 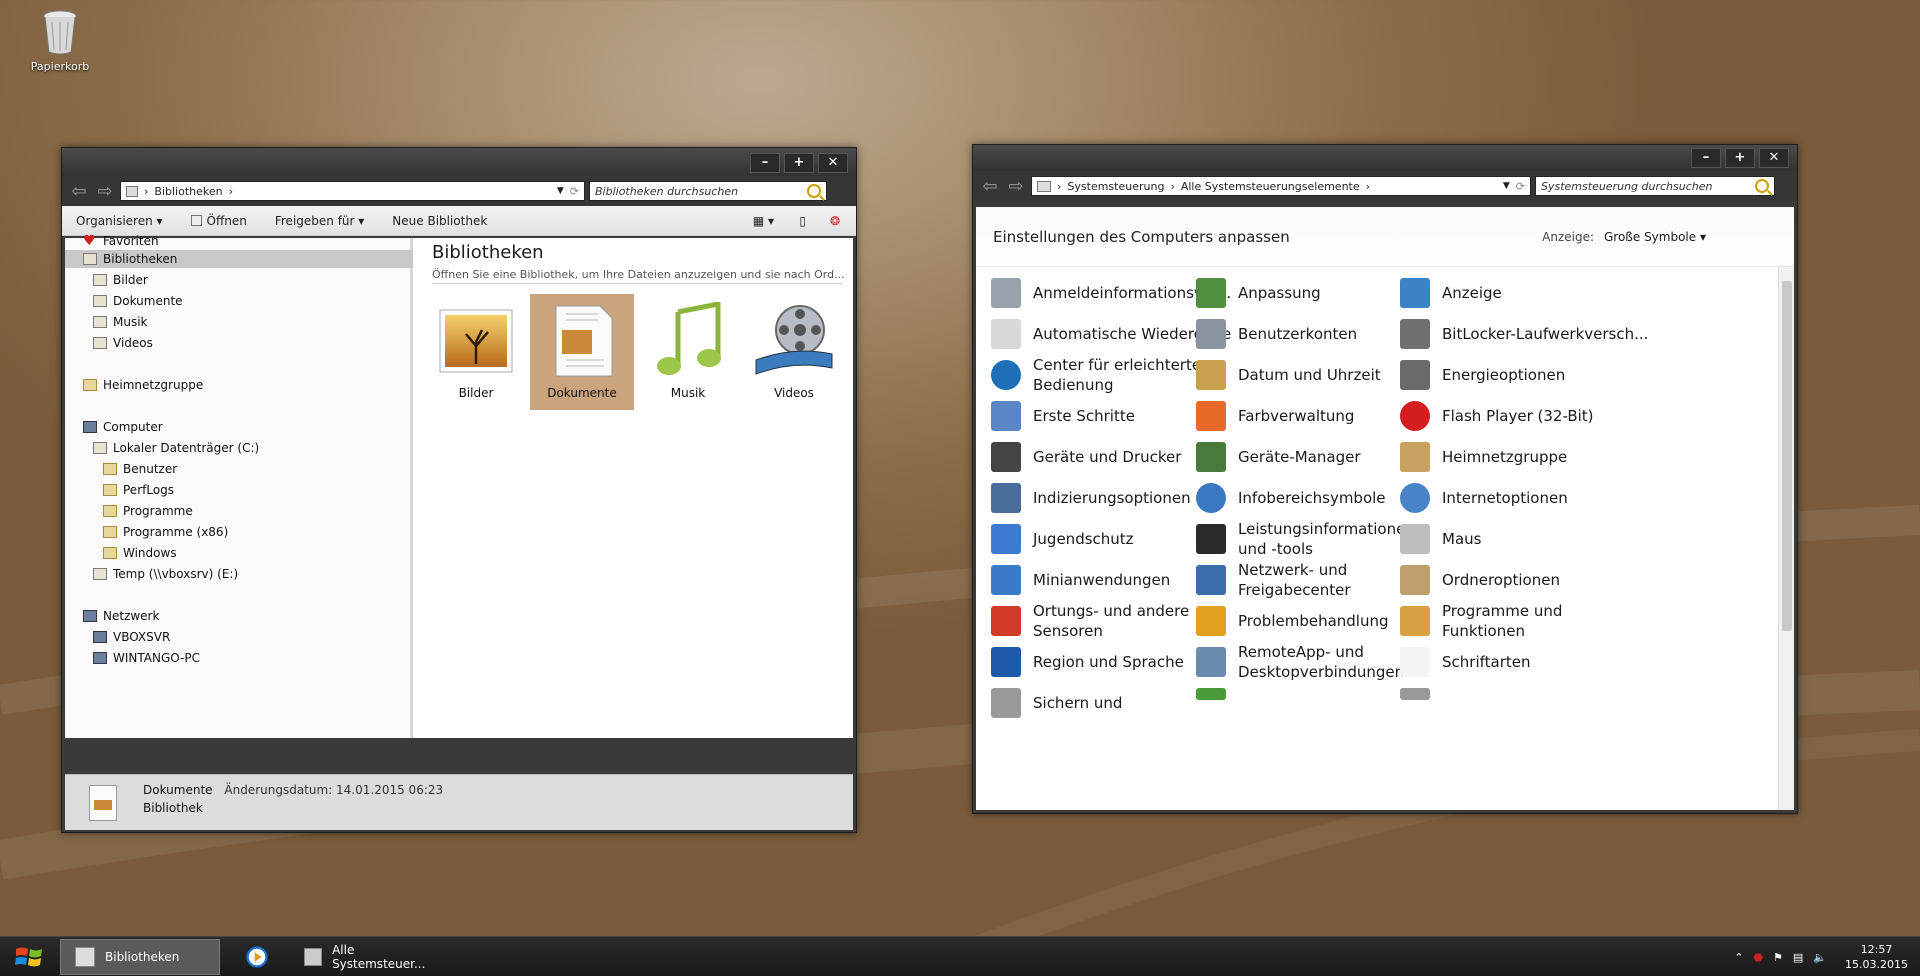 What do you see at coordinates (1568, 237) in the screenshot?
I see `view-label: Anzeige:` at bounding box center [1568, 237].